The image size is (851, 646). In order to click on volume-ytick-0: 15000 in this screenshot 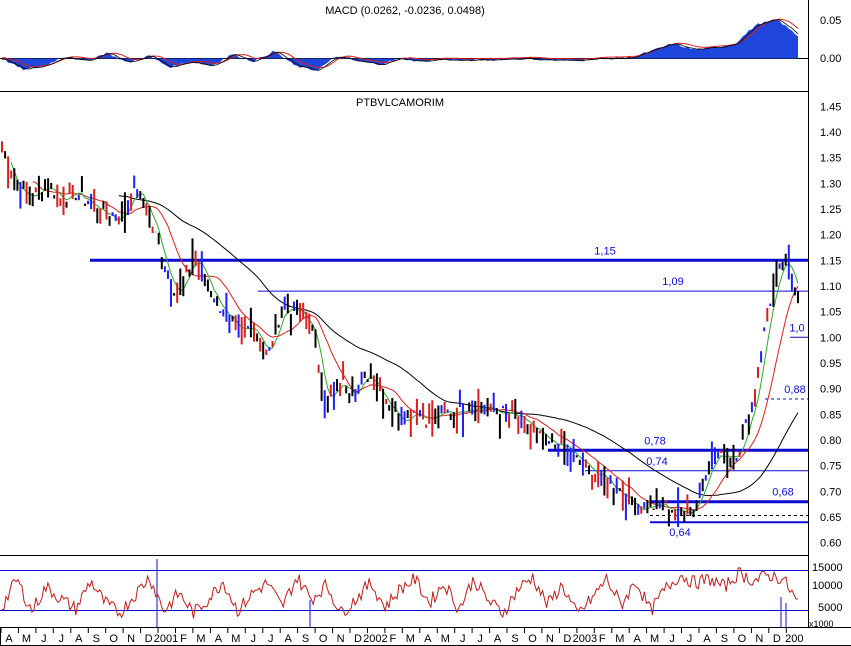, I will do `click(827, 568)`.